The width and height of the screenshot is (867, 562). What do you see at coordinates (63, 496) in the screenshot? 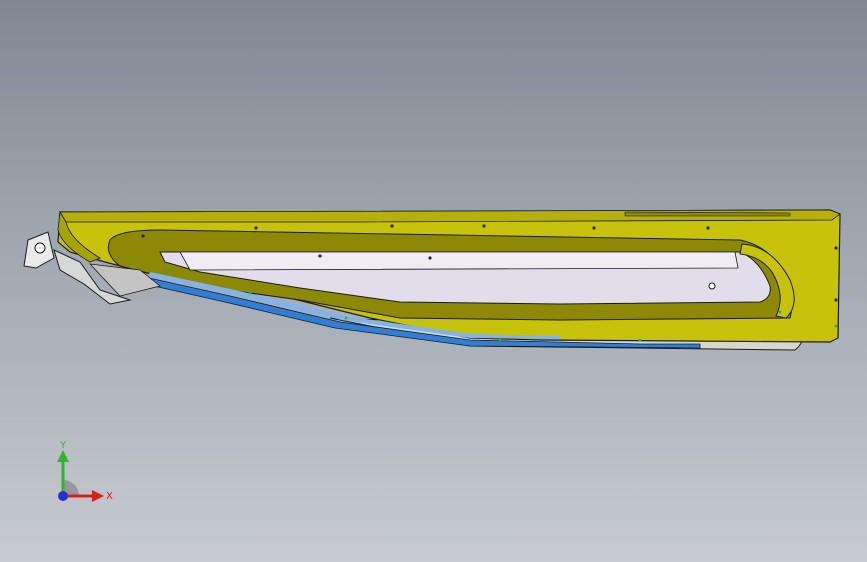
I see `z-axis-dot` at bounding box center [63, 496].